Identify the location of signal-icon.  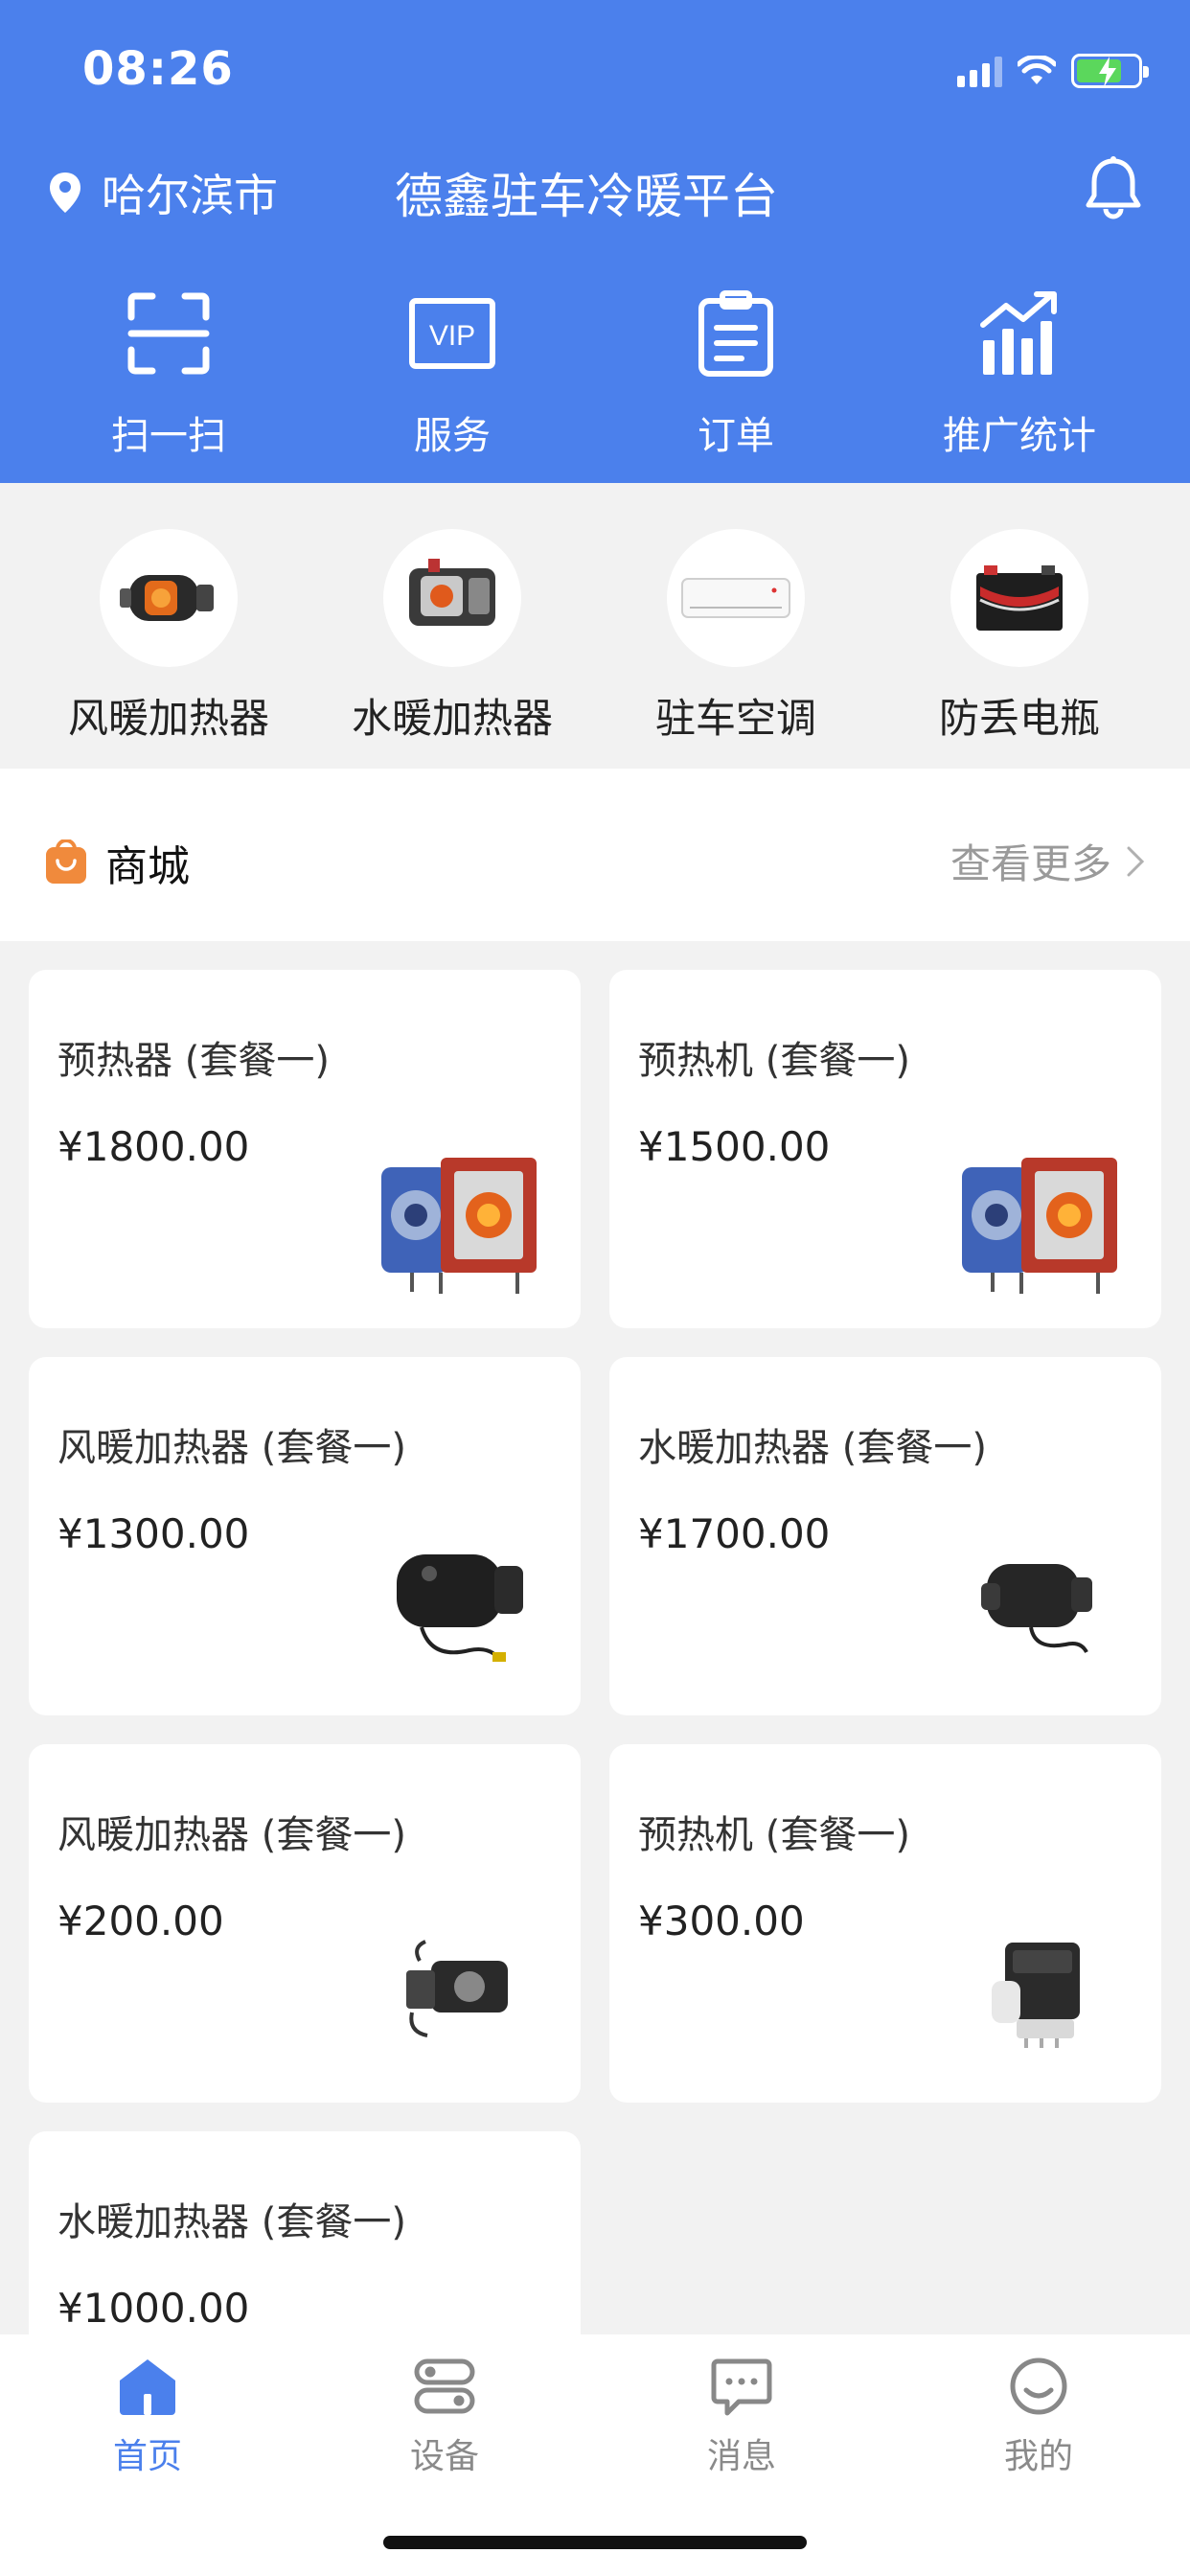
(980, 71).